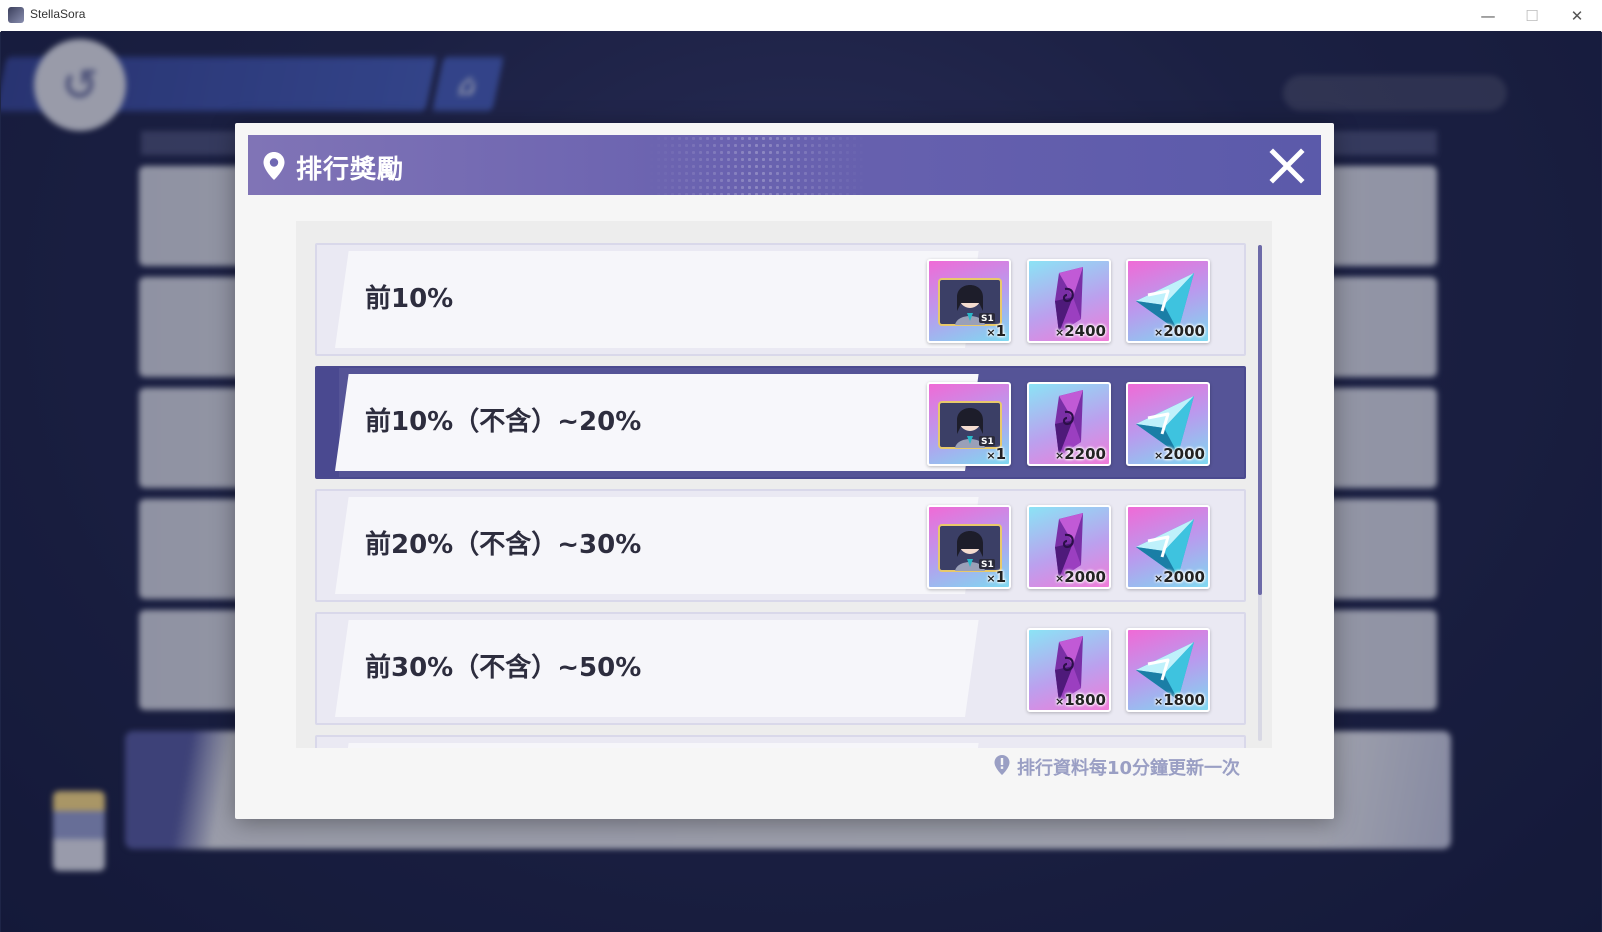  I want to click on purple-crystal-icon: ×2000, so click(1069, 547).